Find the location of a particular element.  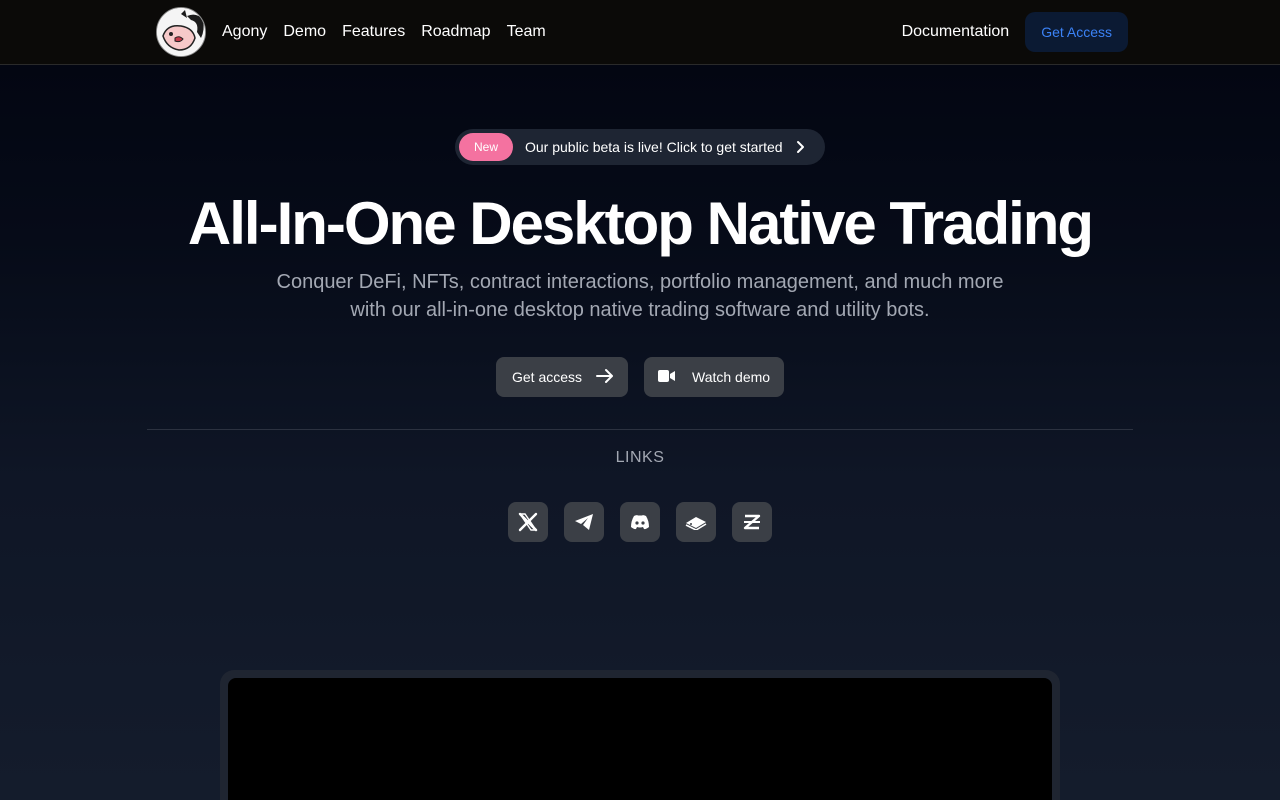

get-access-button: Get access is located at coordinates (562, 377).